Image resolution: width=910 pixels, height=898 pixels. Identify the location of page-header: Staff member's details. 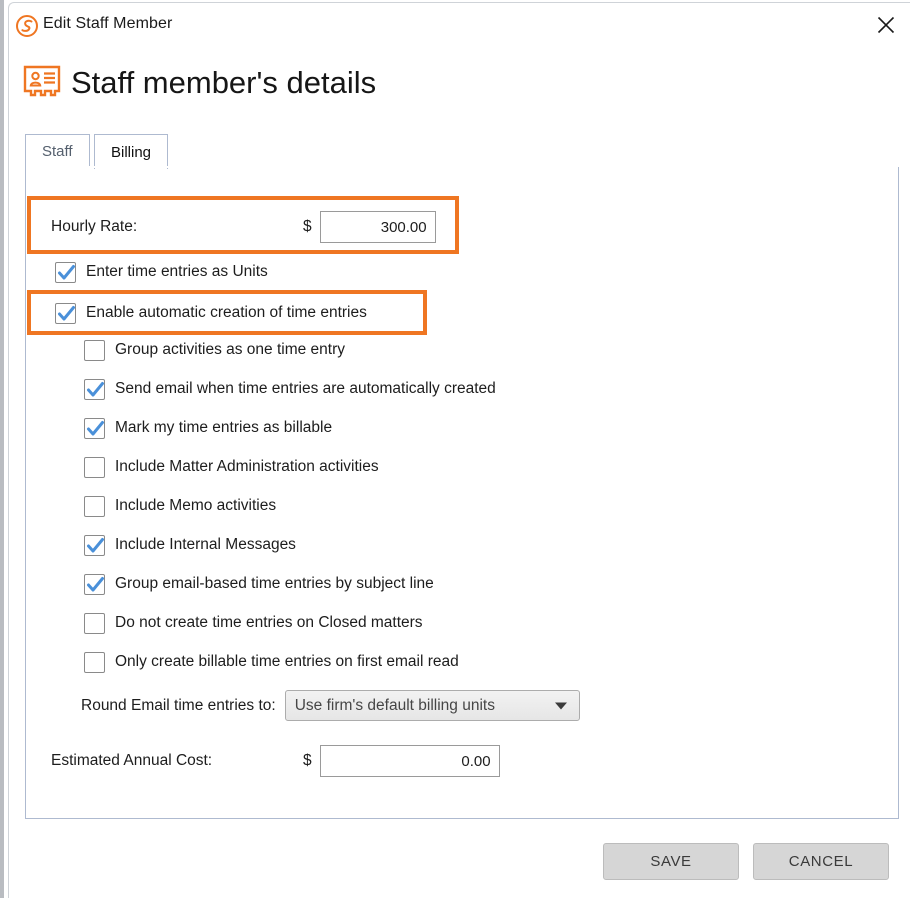
(199, 82).